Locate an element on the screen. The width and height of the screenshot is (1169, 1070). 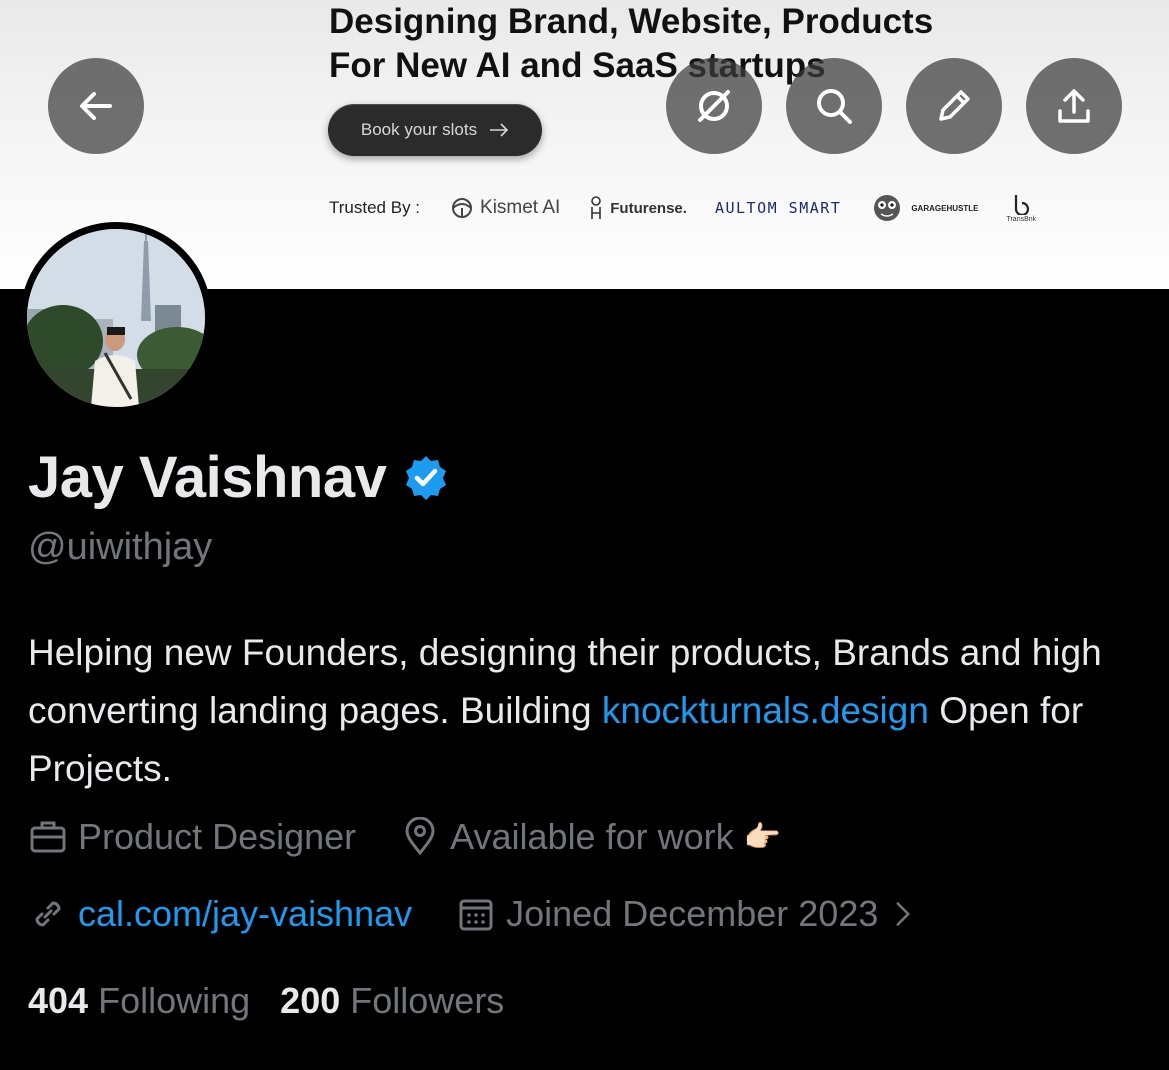
website-item: cal.com/jay-vaishnav is located at coordinates (220, 914).